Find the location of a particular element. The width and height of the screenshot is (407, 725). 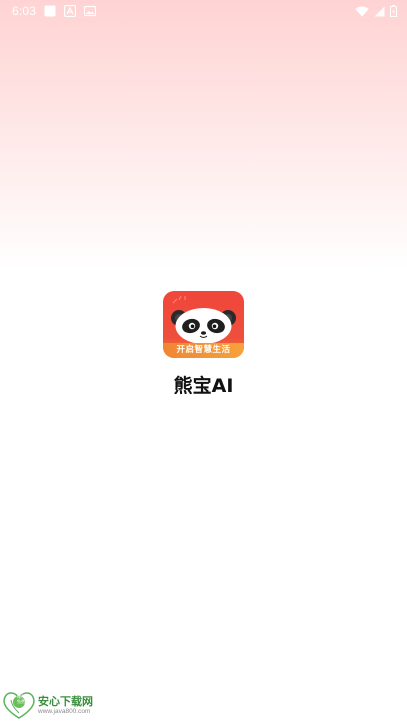

wifi-icon is located at coordinates (362, 11).